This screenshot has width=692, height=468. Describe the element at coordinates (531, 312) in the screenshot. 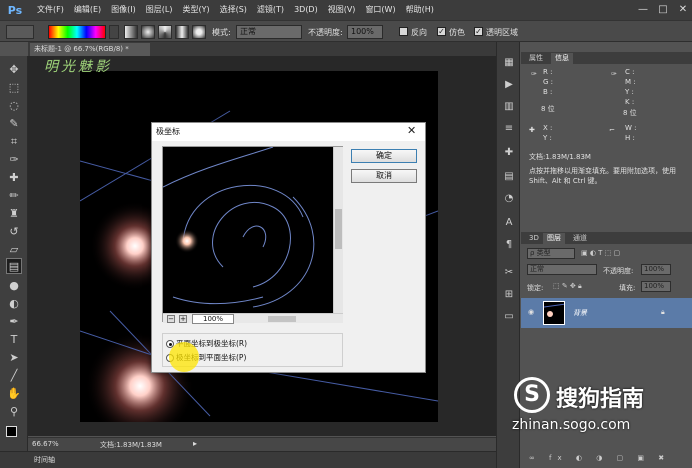

I see `visibility-eye-icon: ◉` at that location.